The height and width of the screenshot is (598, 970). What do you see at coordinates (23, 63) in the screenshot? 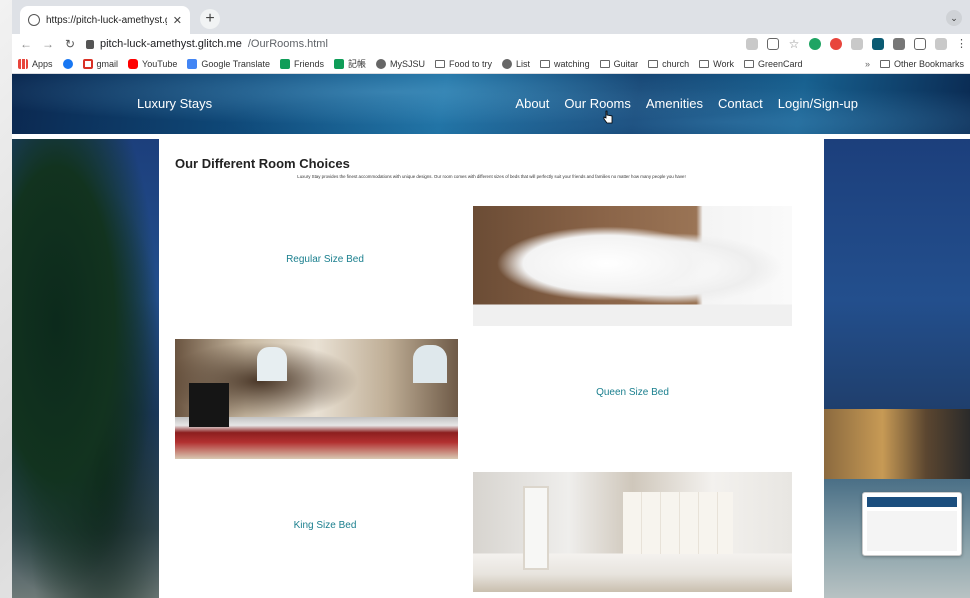
I see `apps-grid-icon` at bounding box center [23, 63].